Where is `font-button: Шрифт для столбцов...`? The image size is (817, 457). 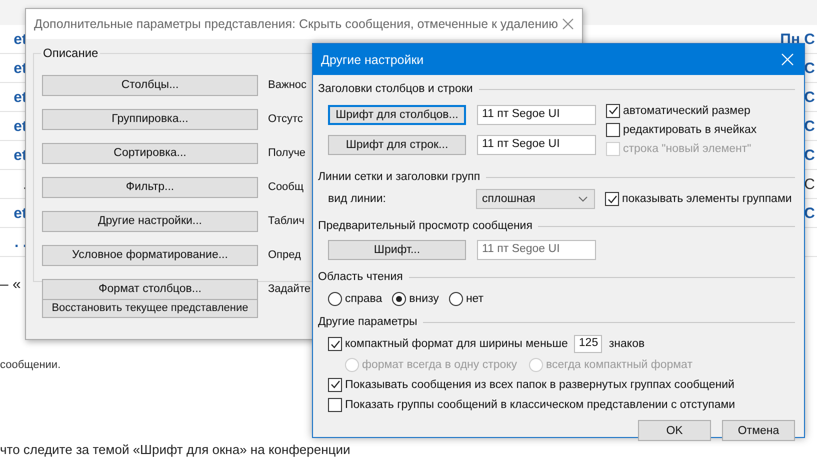 font-button: Шрифт для столбцов... is located at coordinates (397, 115).